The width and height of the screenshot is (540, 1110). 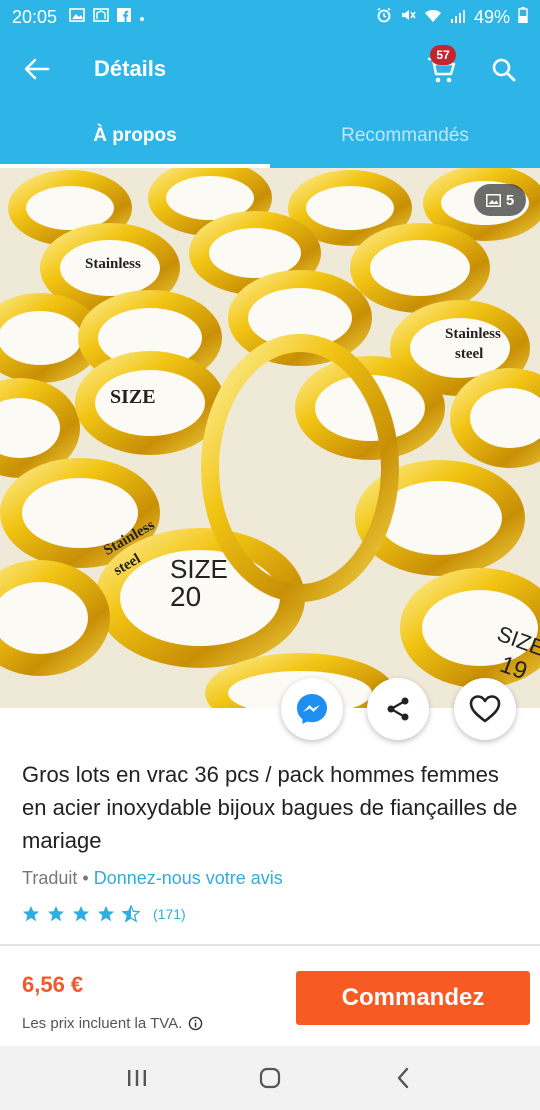 I want to click on svg-text: steel, so click(x=469, y=354).